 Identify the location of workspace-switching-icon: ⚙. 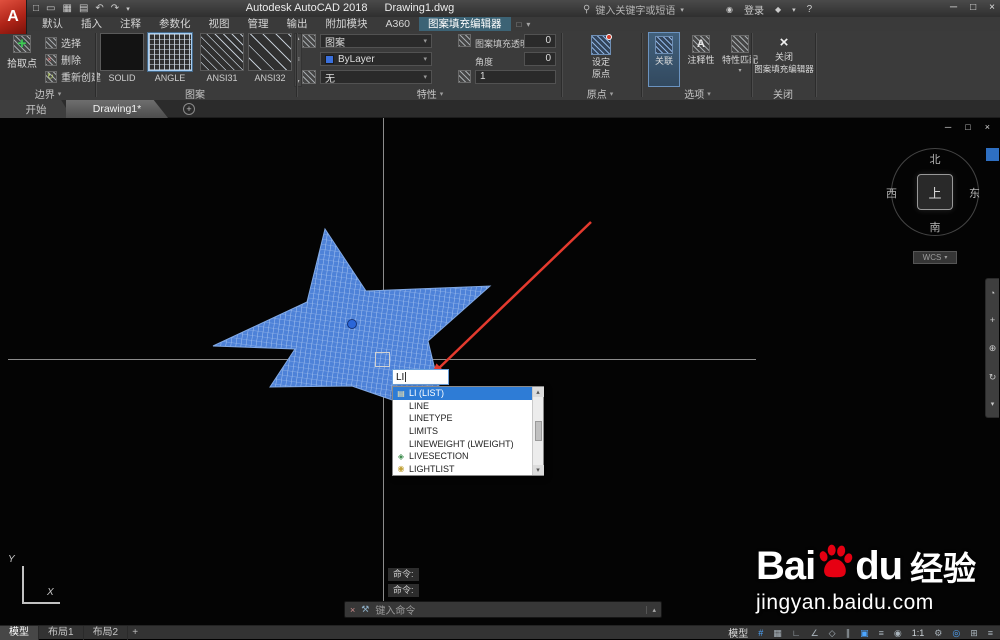
(938, 633).